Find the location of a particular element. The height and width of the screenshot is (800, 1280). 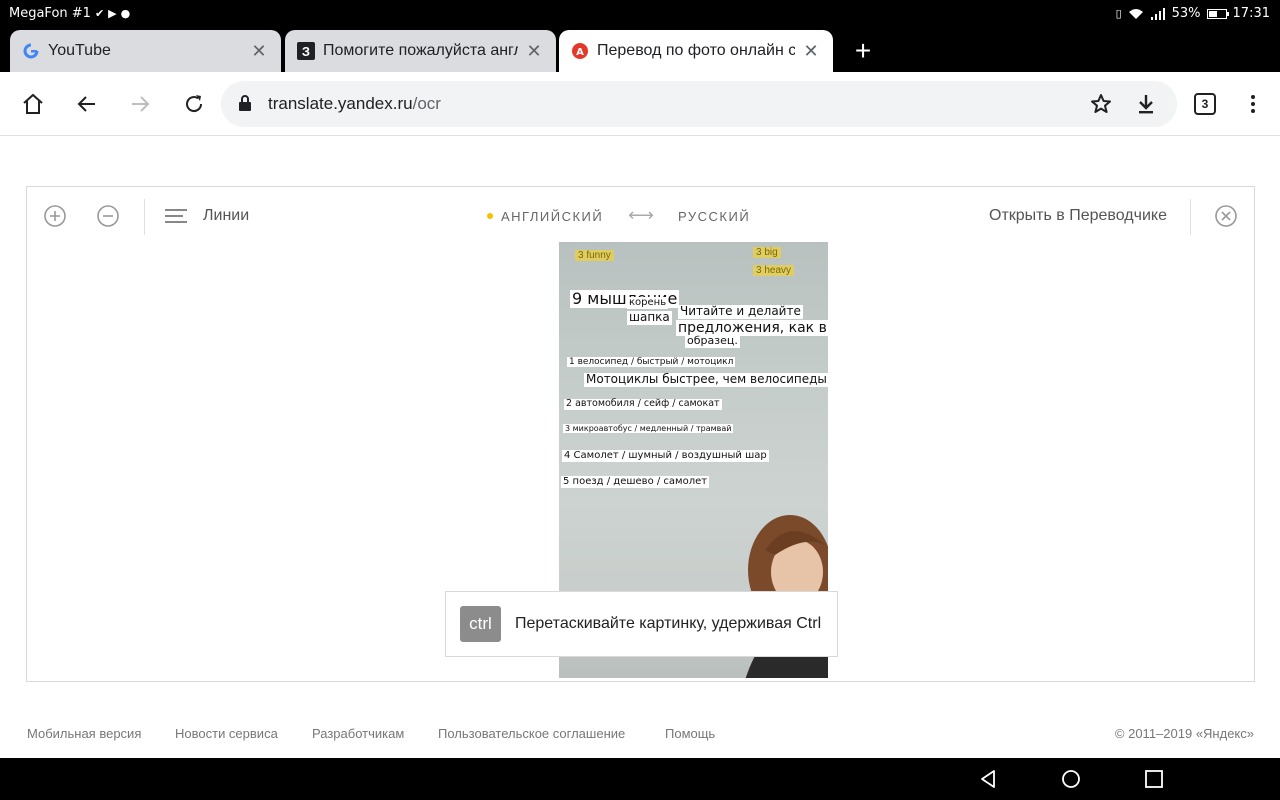

download-icon is located at coordinates (1146, 104).